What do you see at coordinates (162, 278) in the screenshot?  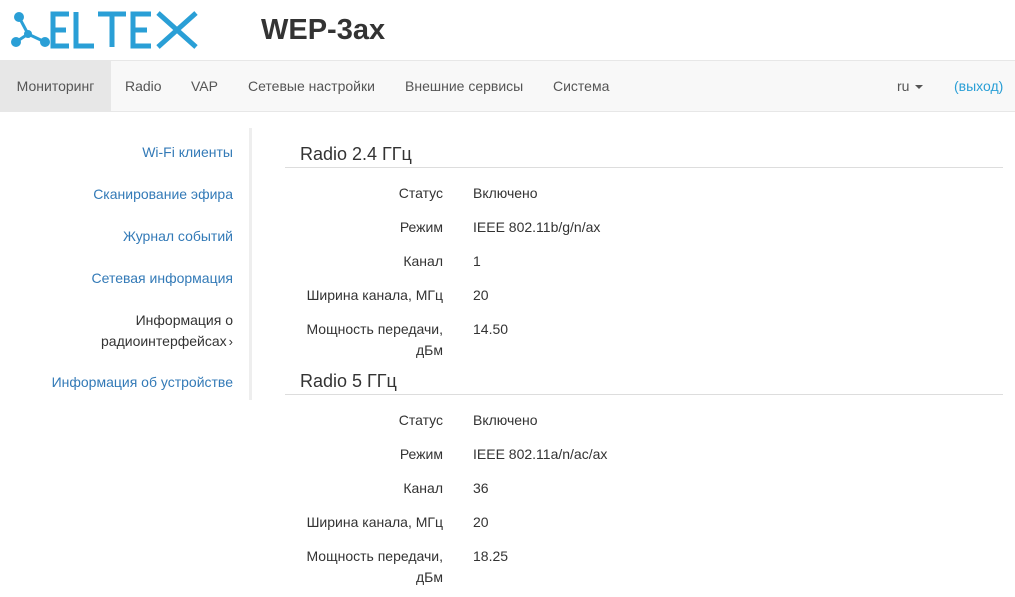 I see `sidebar-item-network-info: Сетевая информация` at bounding box center [162, 278].